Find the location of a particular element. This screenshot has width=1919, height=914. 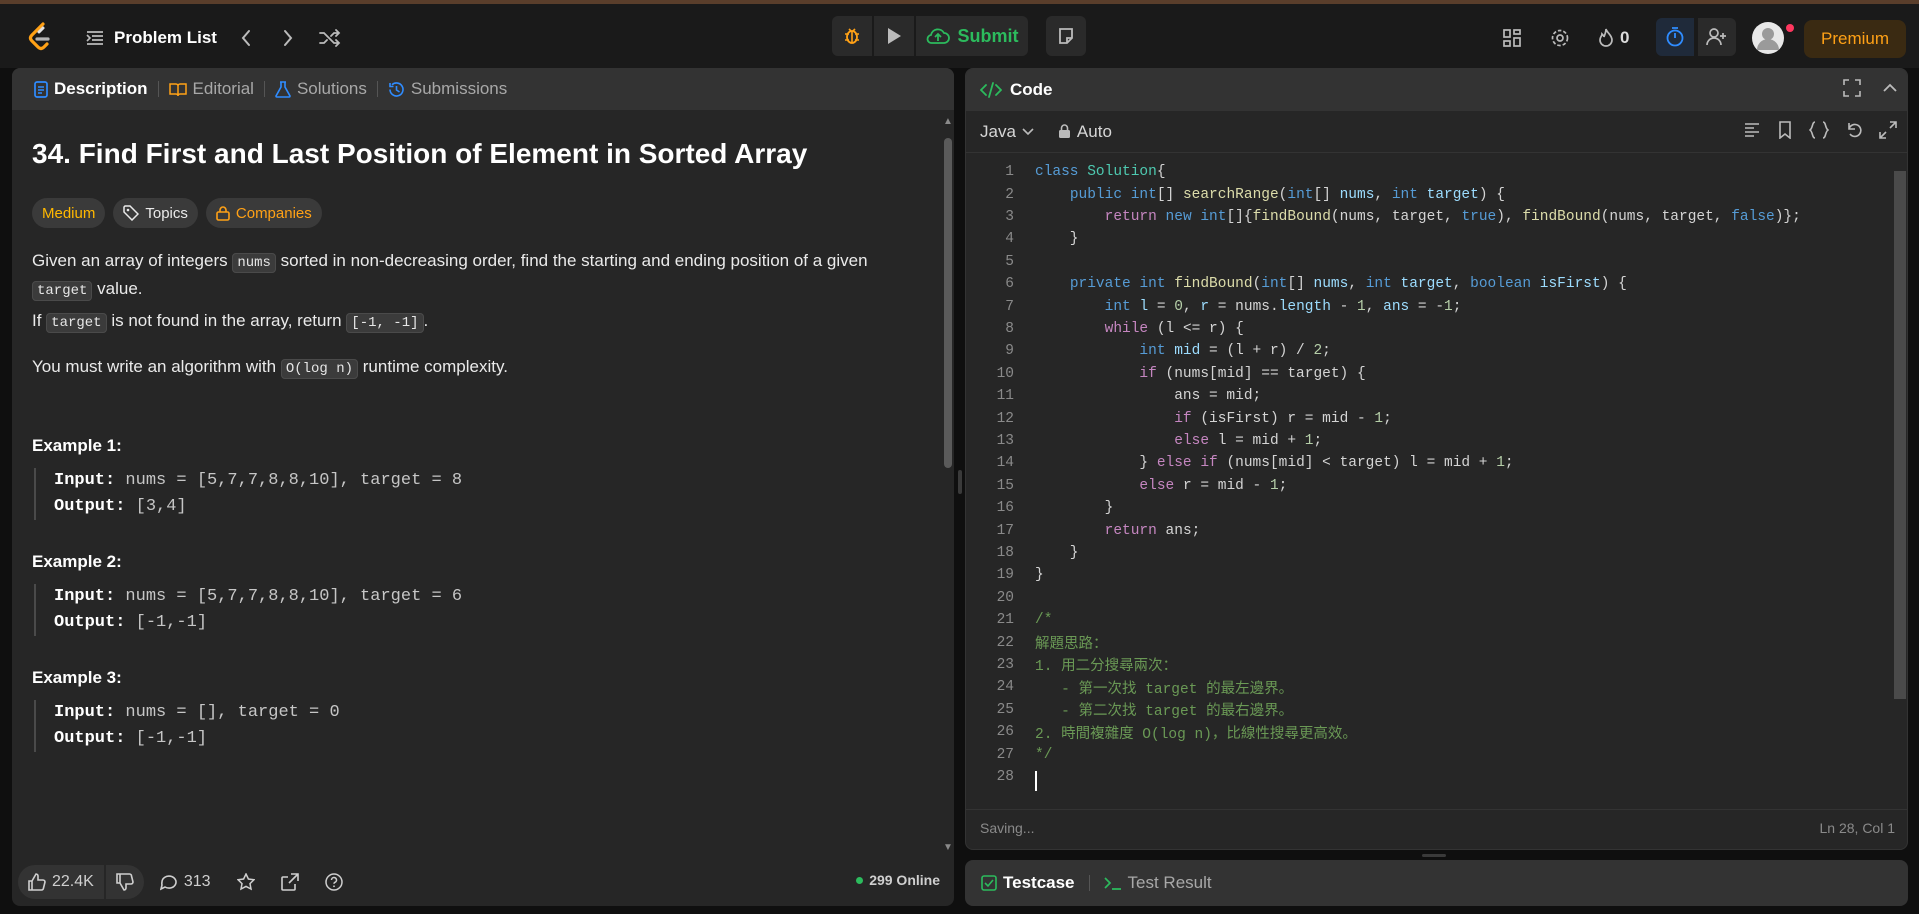

star-icon is located at coordinates (245, 882).